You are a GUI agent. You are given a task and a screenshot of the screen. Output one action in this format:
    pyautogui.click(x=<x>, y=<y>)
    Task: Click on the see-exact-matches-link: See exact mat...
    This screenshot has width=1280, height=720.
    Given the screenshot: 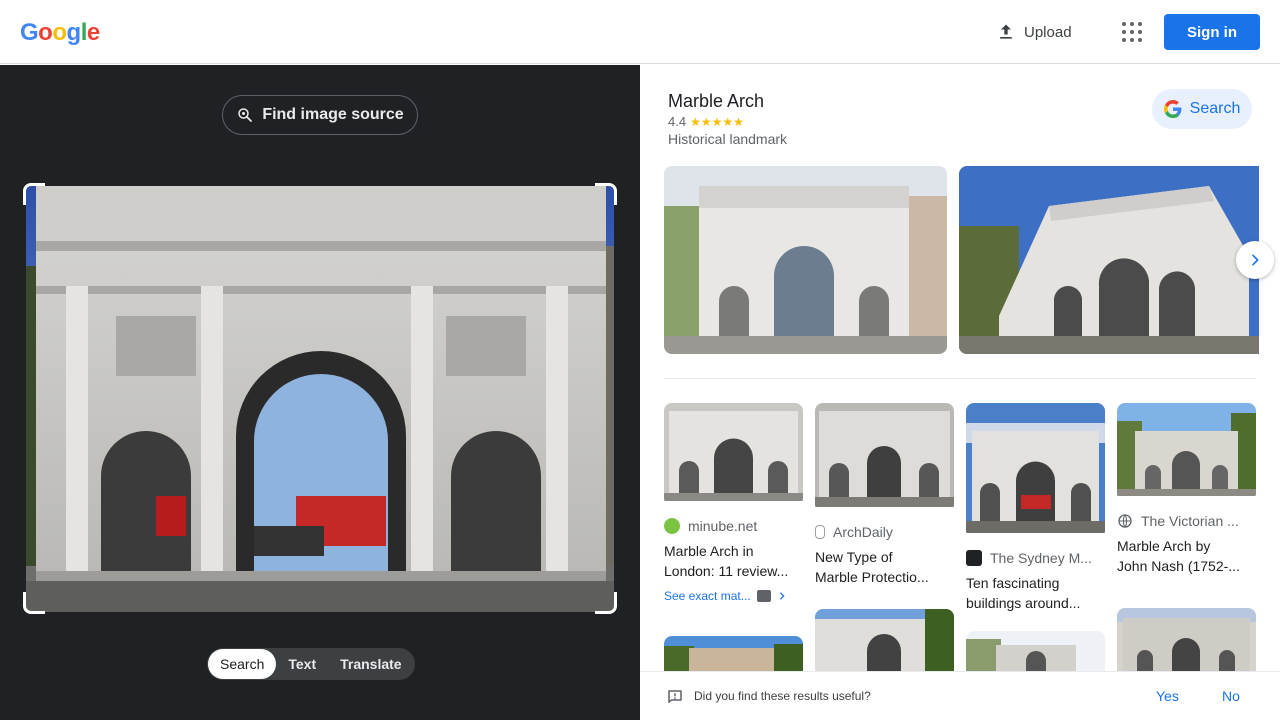 What is the action you would take?
    pyautogui.click(x=733, y=596)
    